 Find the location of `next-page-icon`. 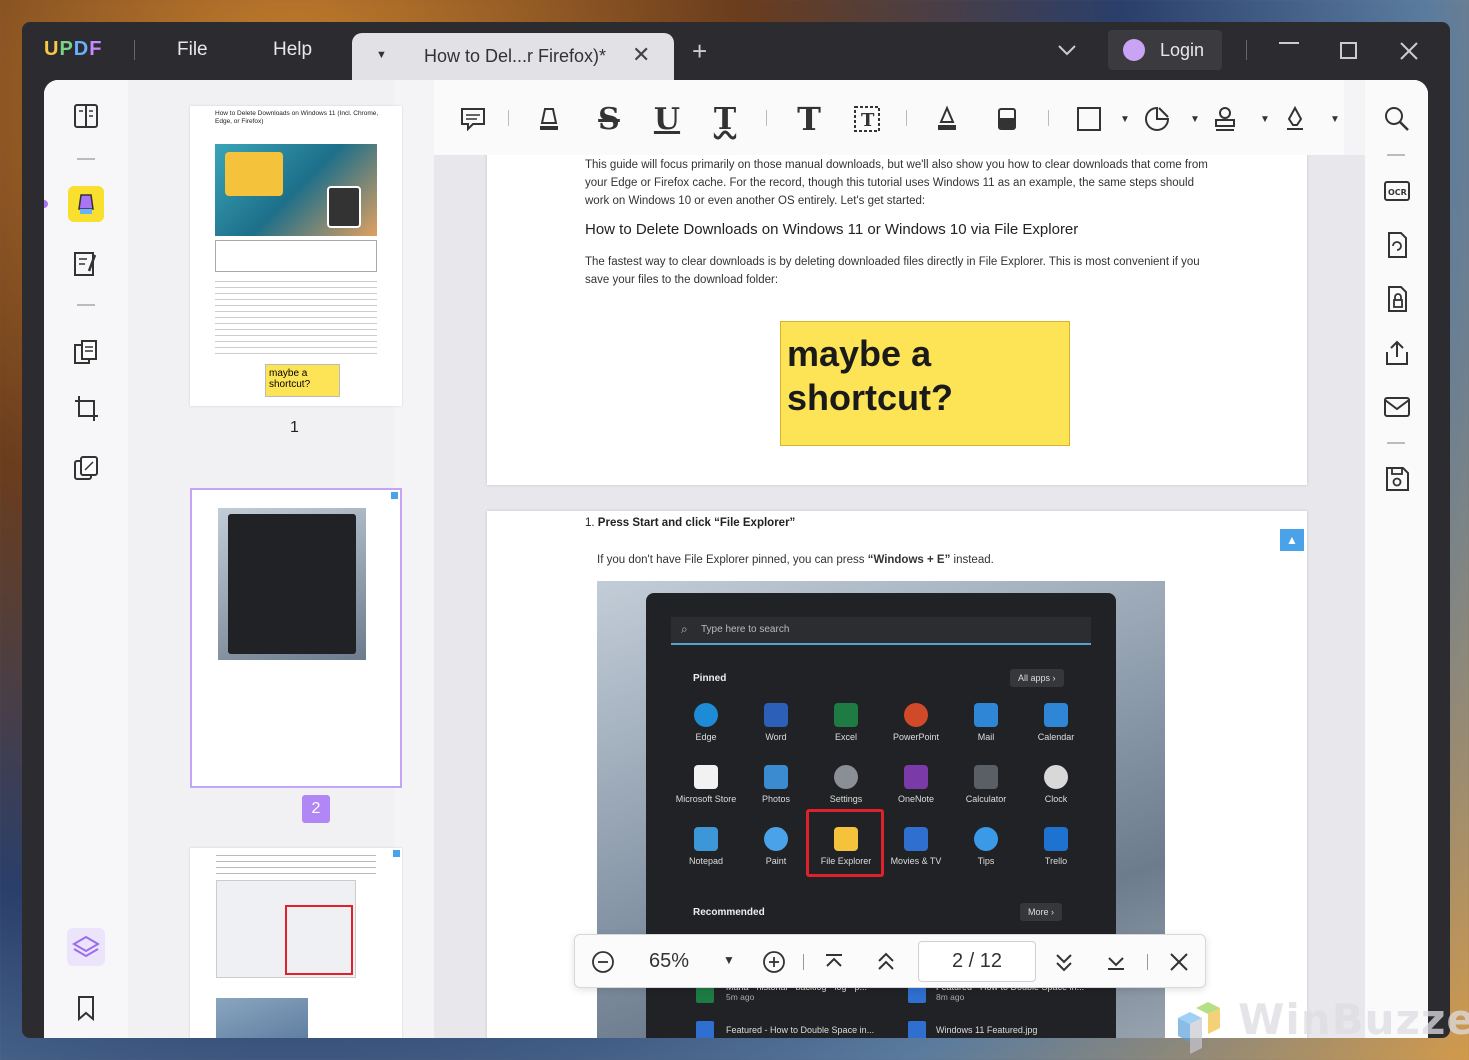

next-page-icon is located at coordinates (1064, 962).